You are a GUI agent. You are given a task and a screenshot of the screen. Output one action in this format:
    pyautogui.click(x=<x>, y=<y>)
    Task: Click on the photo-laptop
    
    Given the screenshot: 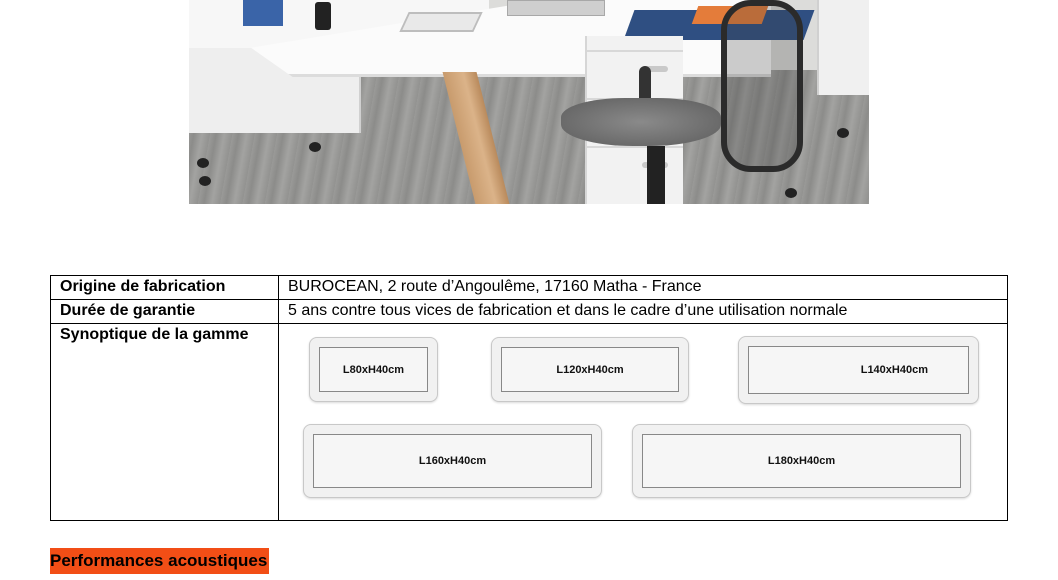 What is the action you would take?
    pyautogui.click(x=556, y=8)
    